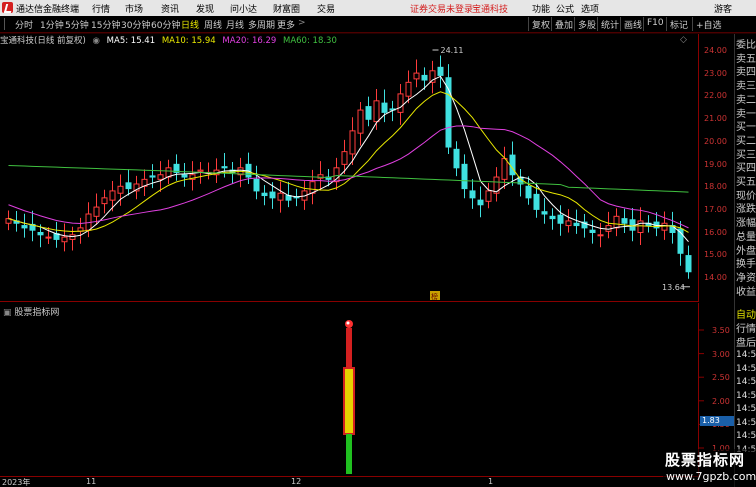 The height and width of the screenshot is (487, 756). I want to click on signal-bar-mid, so click(349, 401).